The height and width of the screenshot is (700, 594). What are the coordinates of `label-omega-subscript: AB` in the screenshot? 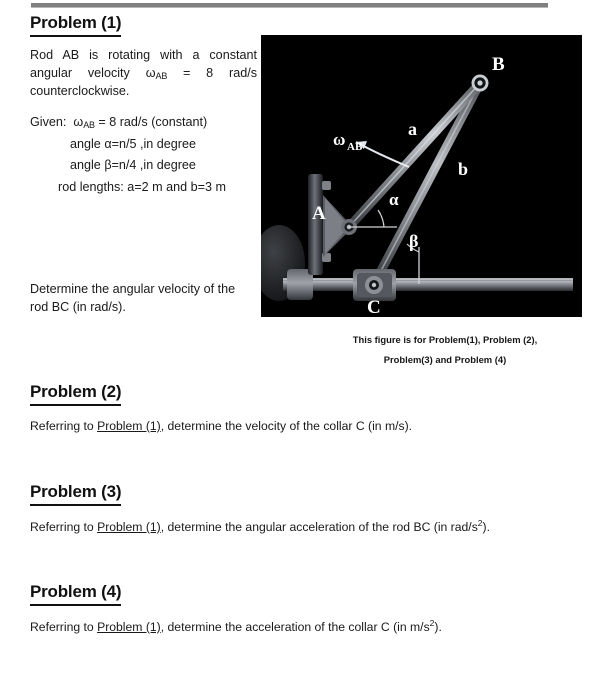 It's located at (355, 147).